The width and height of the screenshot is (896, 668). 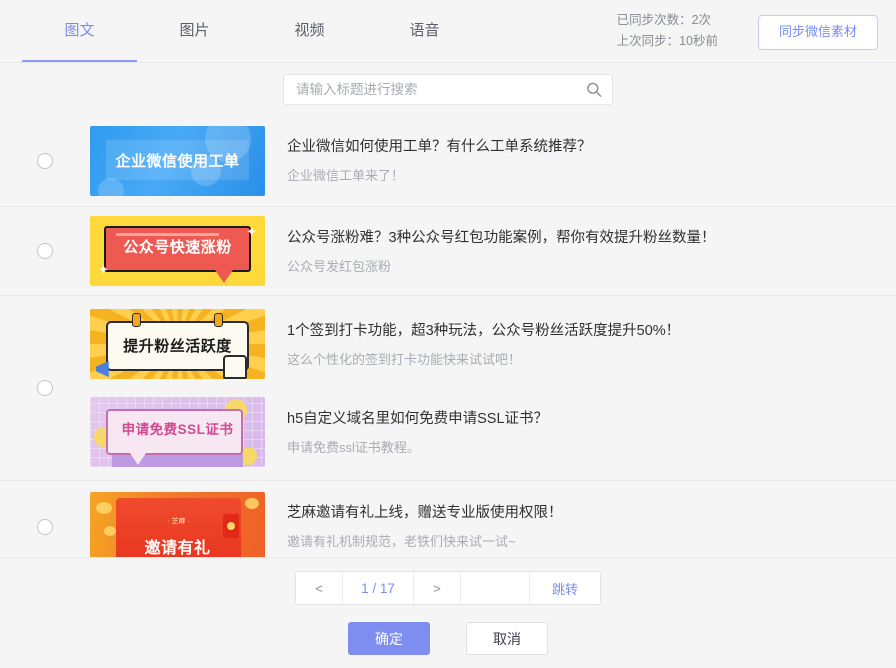 I want to click on cancel-button: 取消, so click(x=507, y=638).